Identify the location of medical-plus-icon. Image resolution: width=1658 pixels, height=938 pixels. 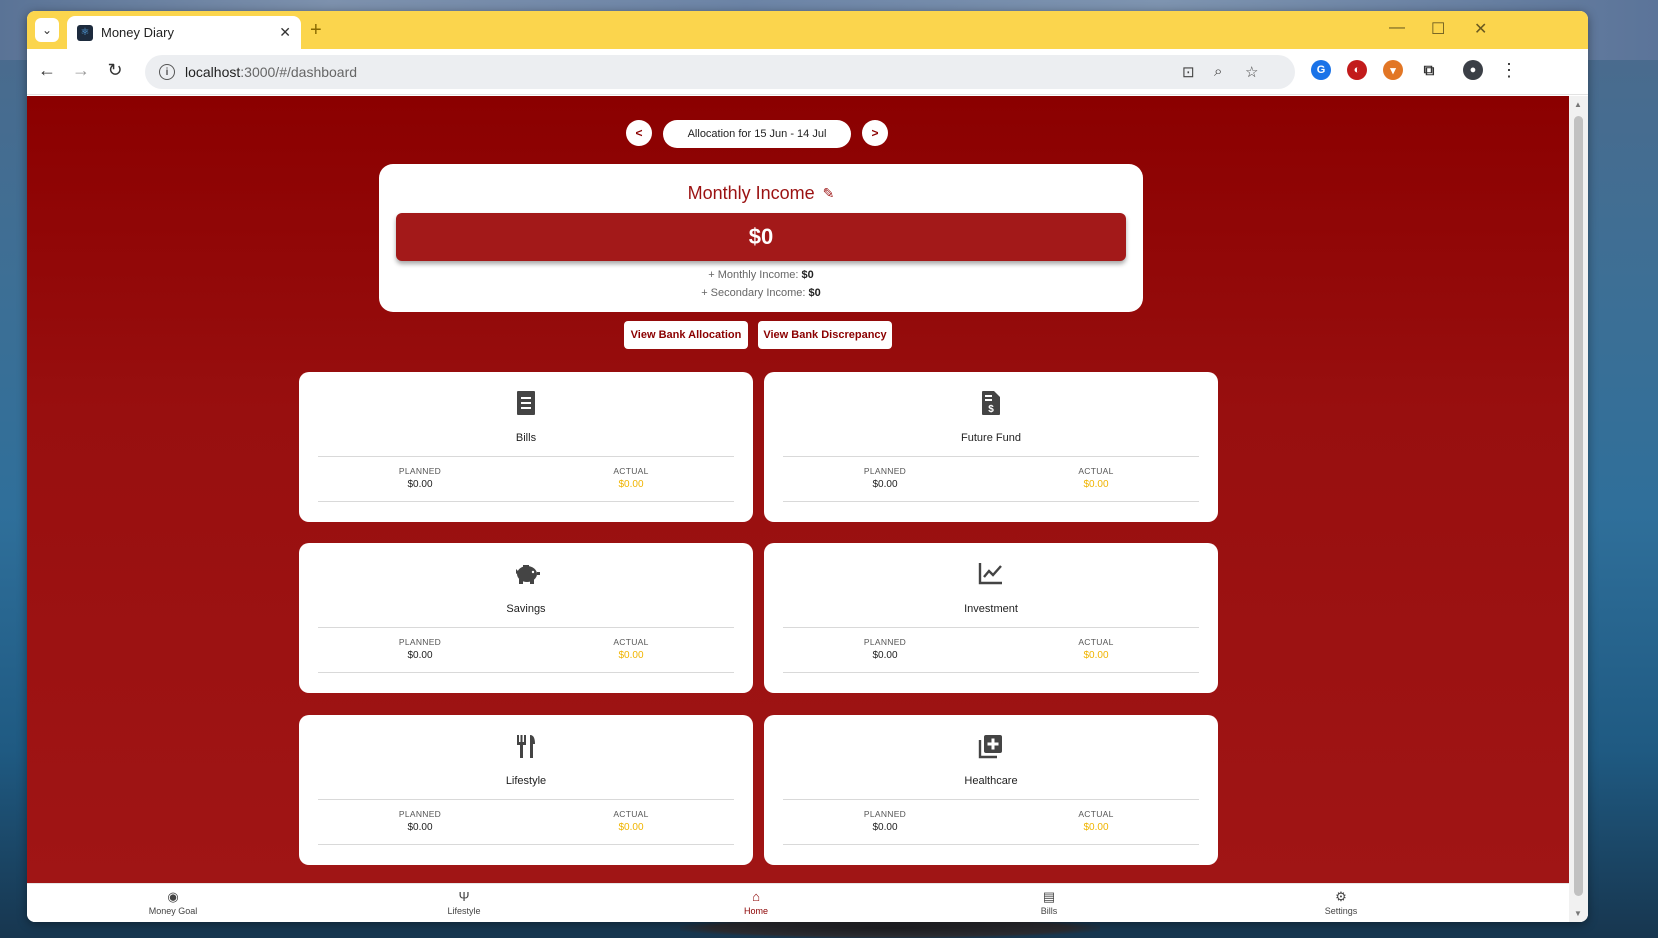
(991, 748).